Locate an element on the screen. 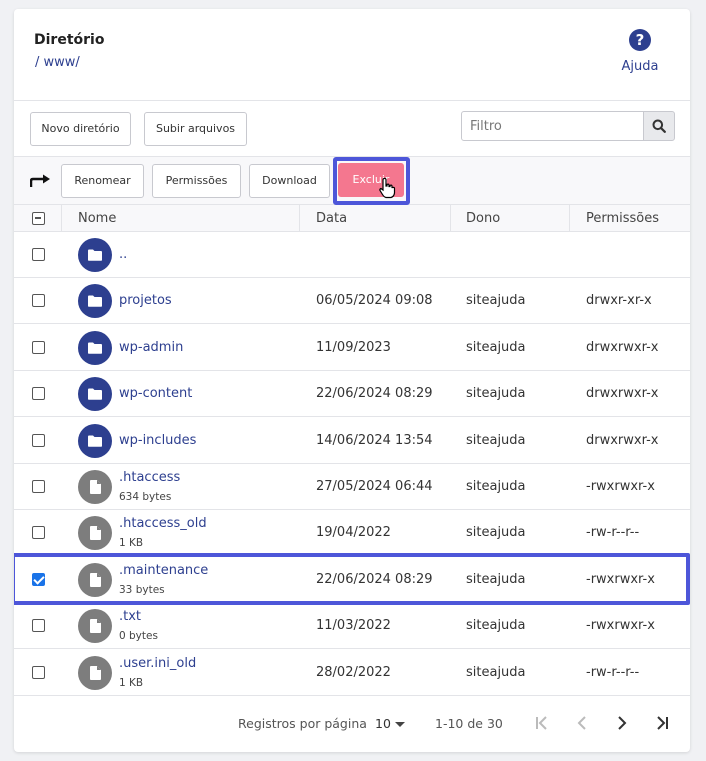 The image size is (706, 761). file-date: 11/03/2022 is located at coordinates (353, 626).